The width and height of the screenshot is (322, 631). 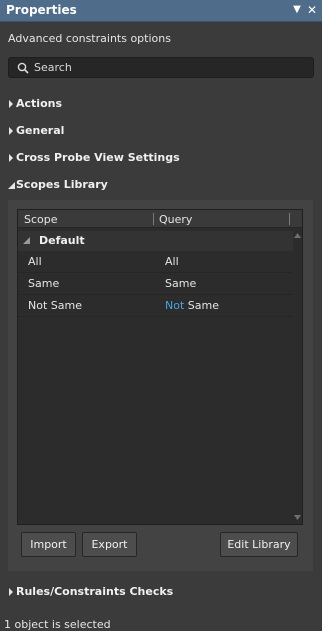 I want to click on search-input, so click(x=169, y=67).